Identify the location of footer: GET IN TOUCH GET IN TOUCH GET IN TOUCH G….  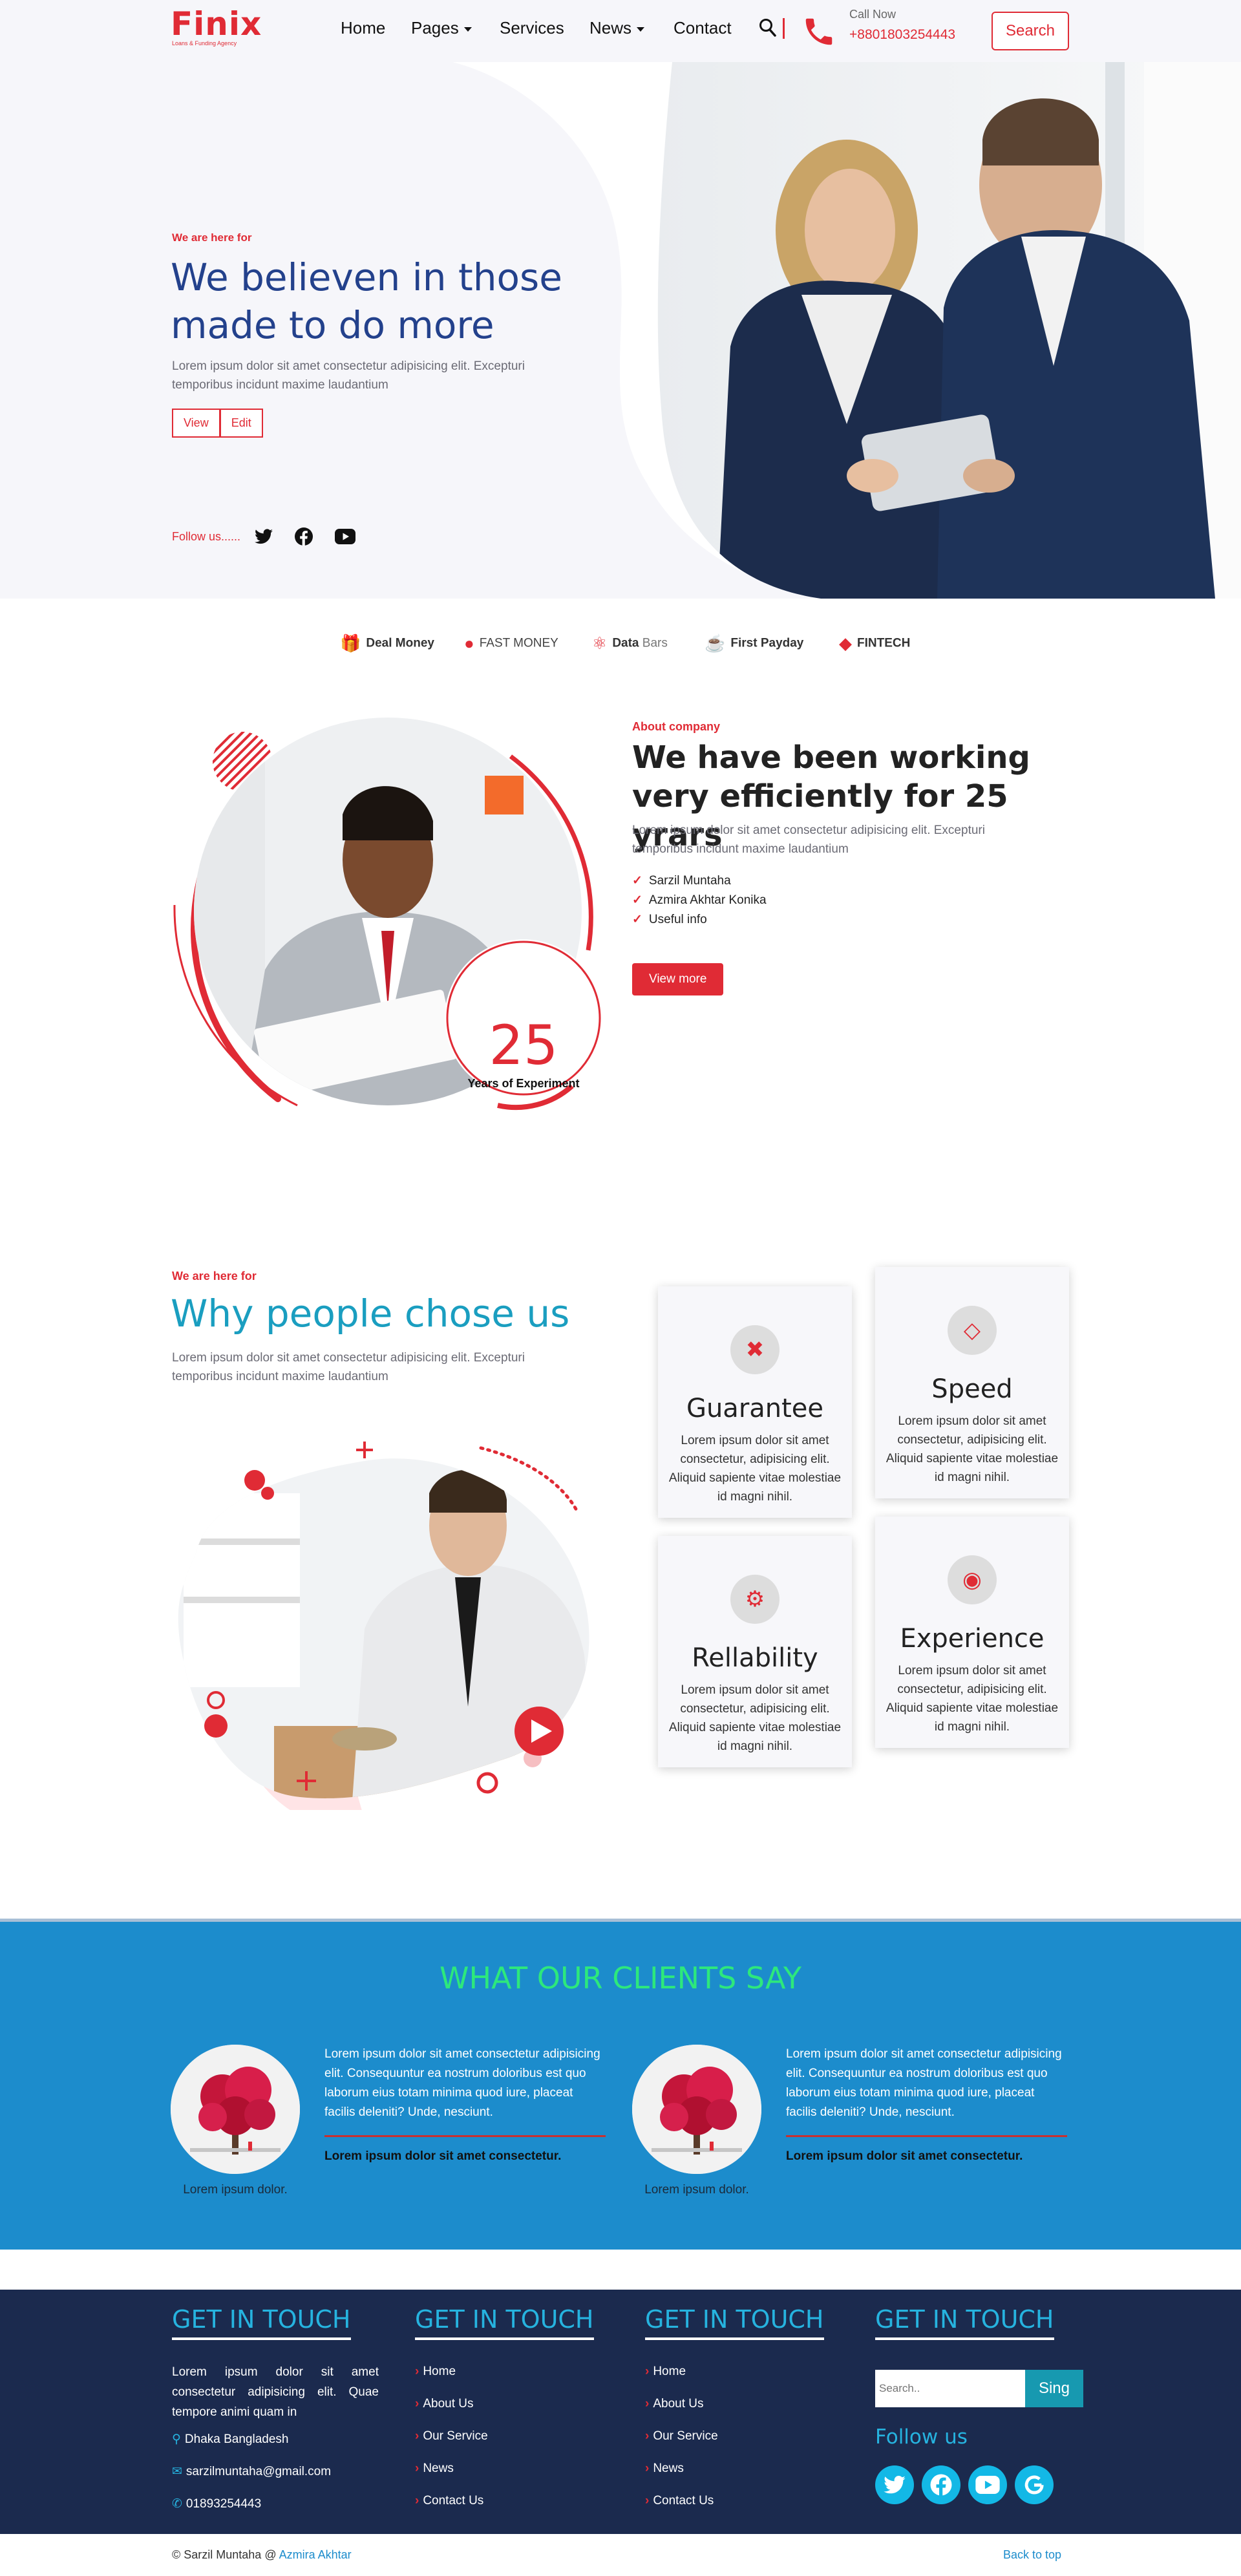
(620, 2412).